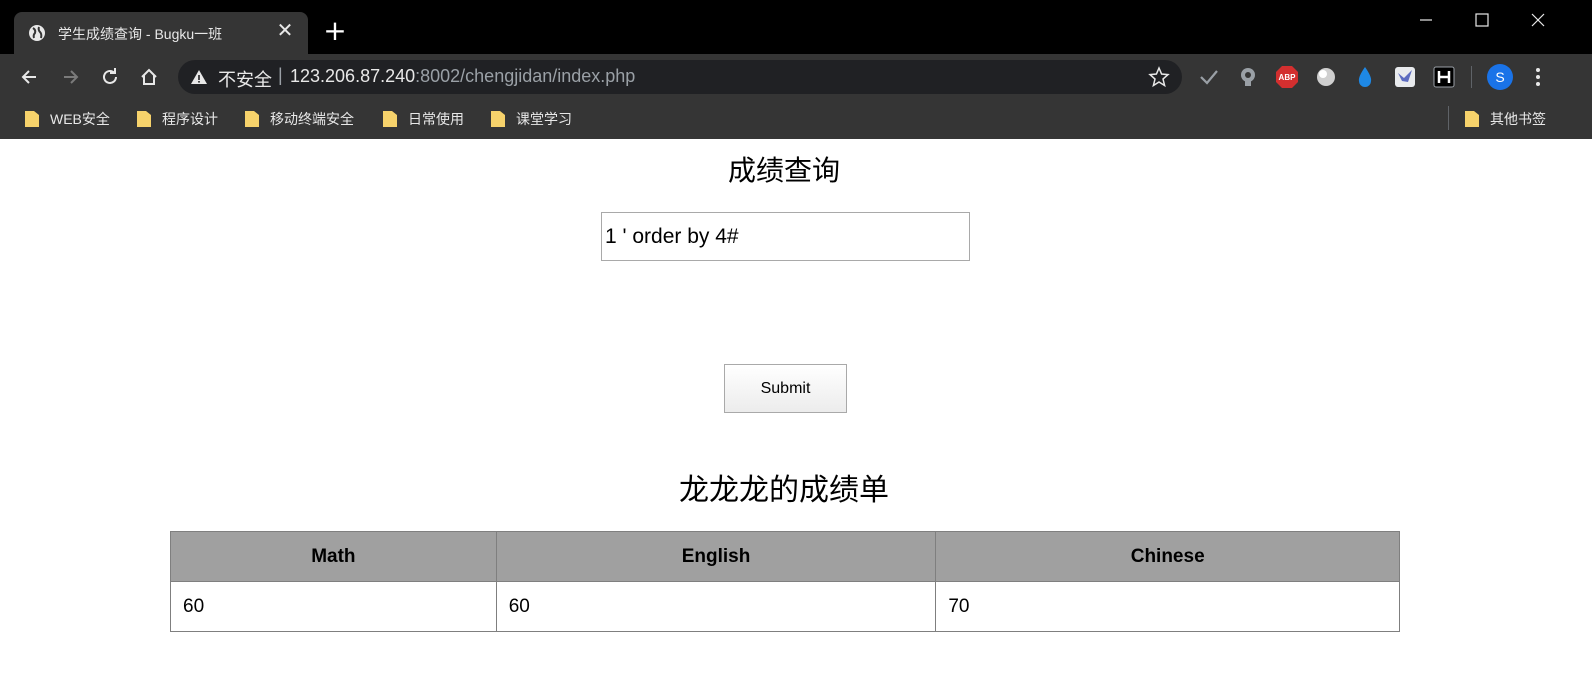  Describe the element at coordinates (285, 31) in the screenshot. I see `tab-close-icon: ✕` at that location.